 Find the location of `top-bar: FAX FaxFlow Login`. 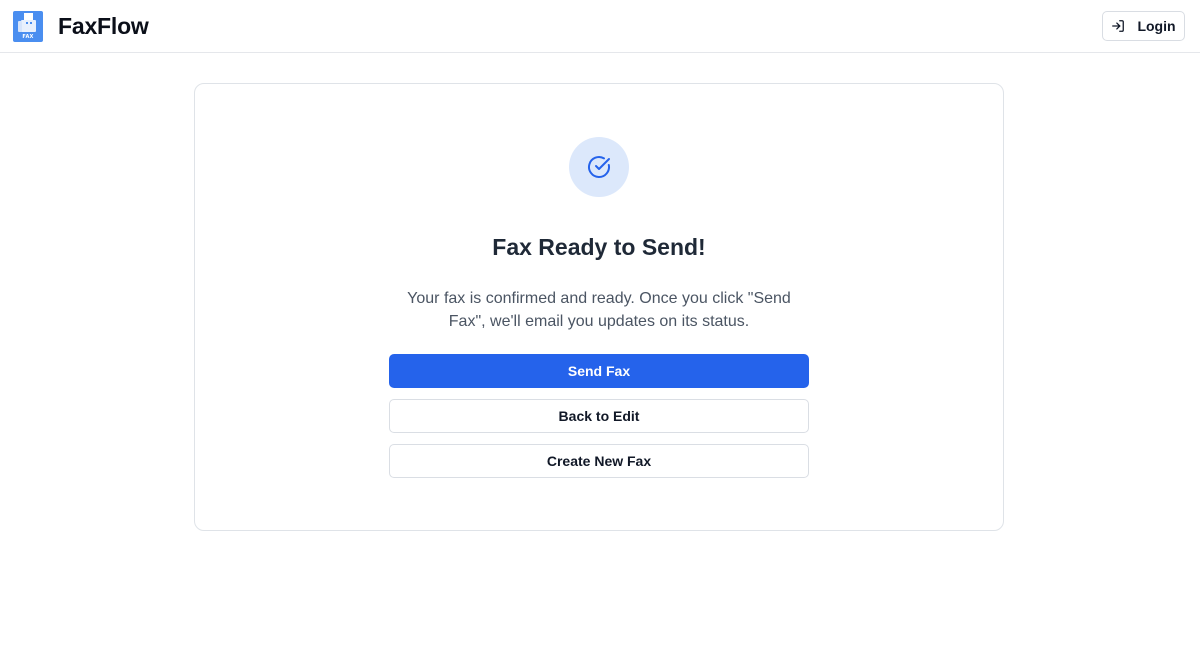

top-bar: FAX FaxFlow Login is located at coordinates (600, 26).